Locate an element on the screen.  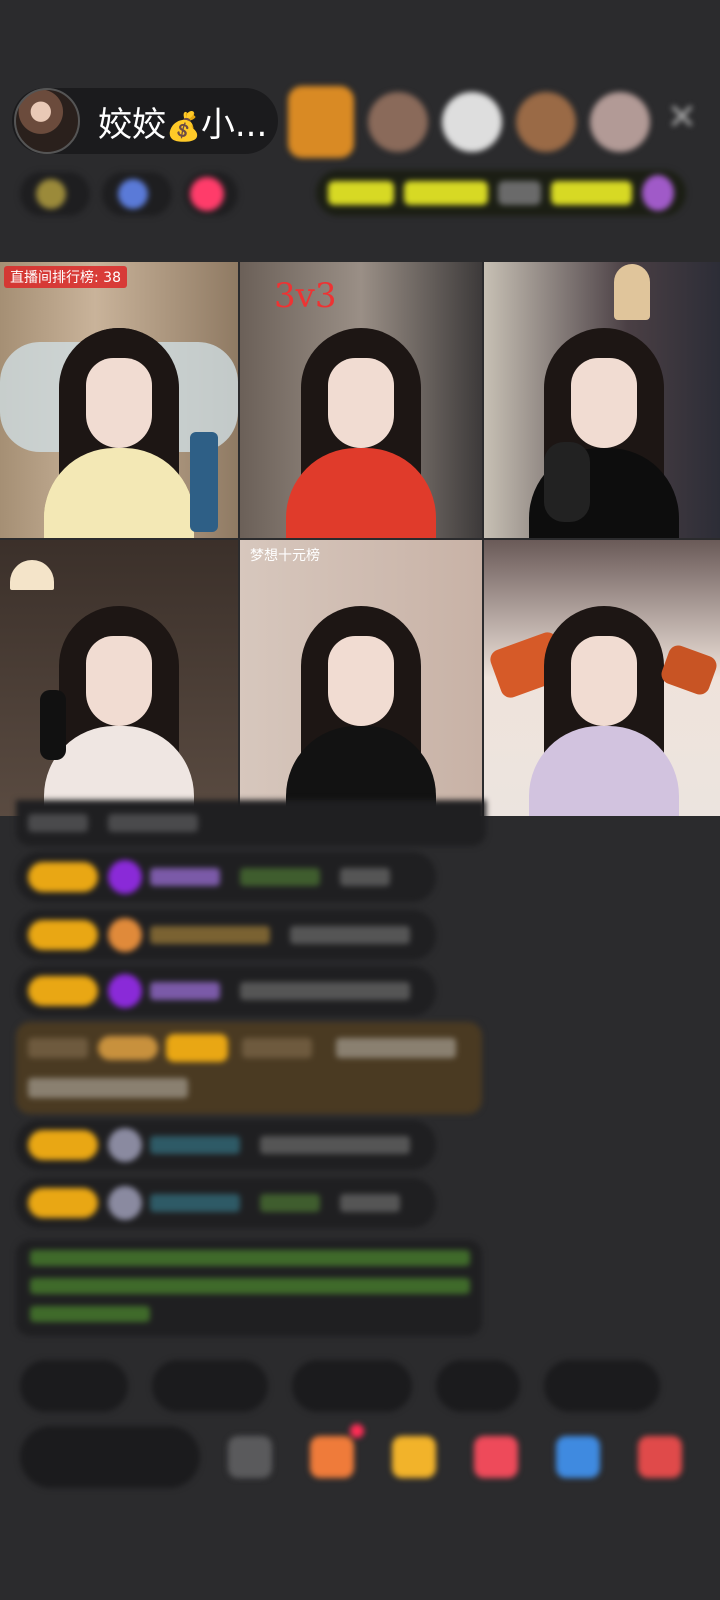
rank-tag: 直播间排行榜: 38 is located at coordinates (65, 277).